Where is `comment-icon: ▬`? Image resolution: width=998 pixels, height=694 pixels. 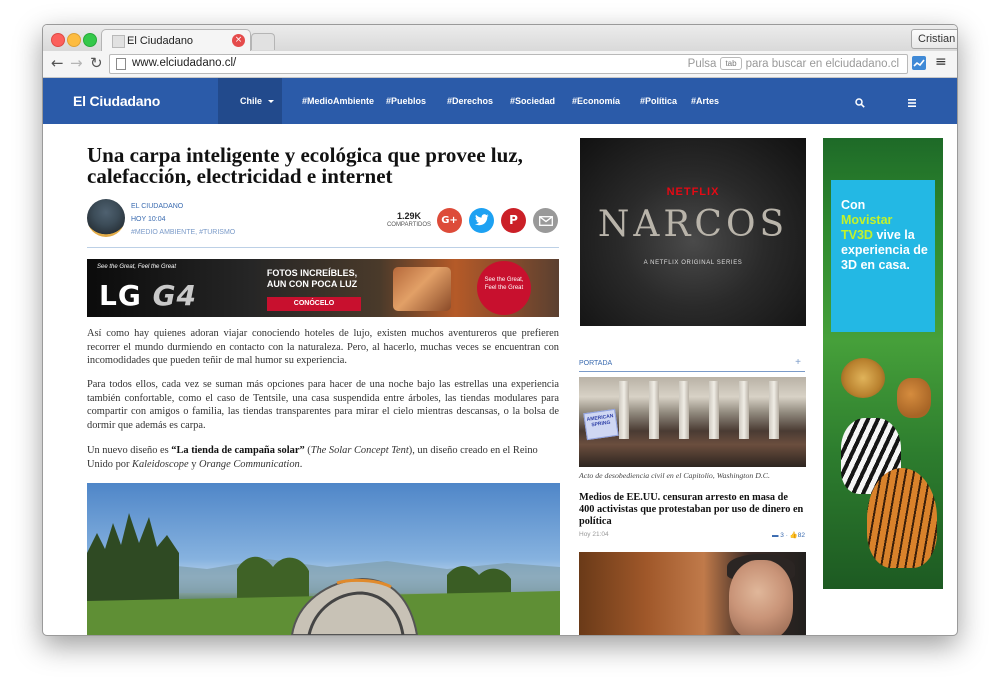 comment-icon: ▬ is located at coordinates (775, 535).